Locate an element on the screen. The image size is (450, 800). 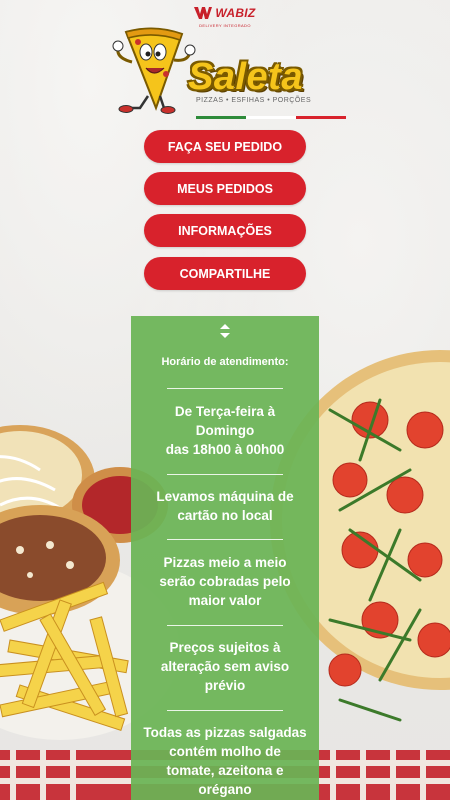
opening-hours-title: Horário de atendimento: is located at coordinates (225, 362).